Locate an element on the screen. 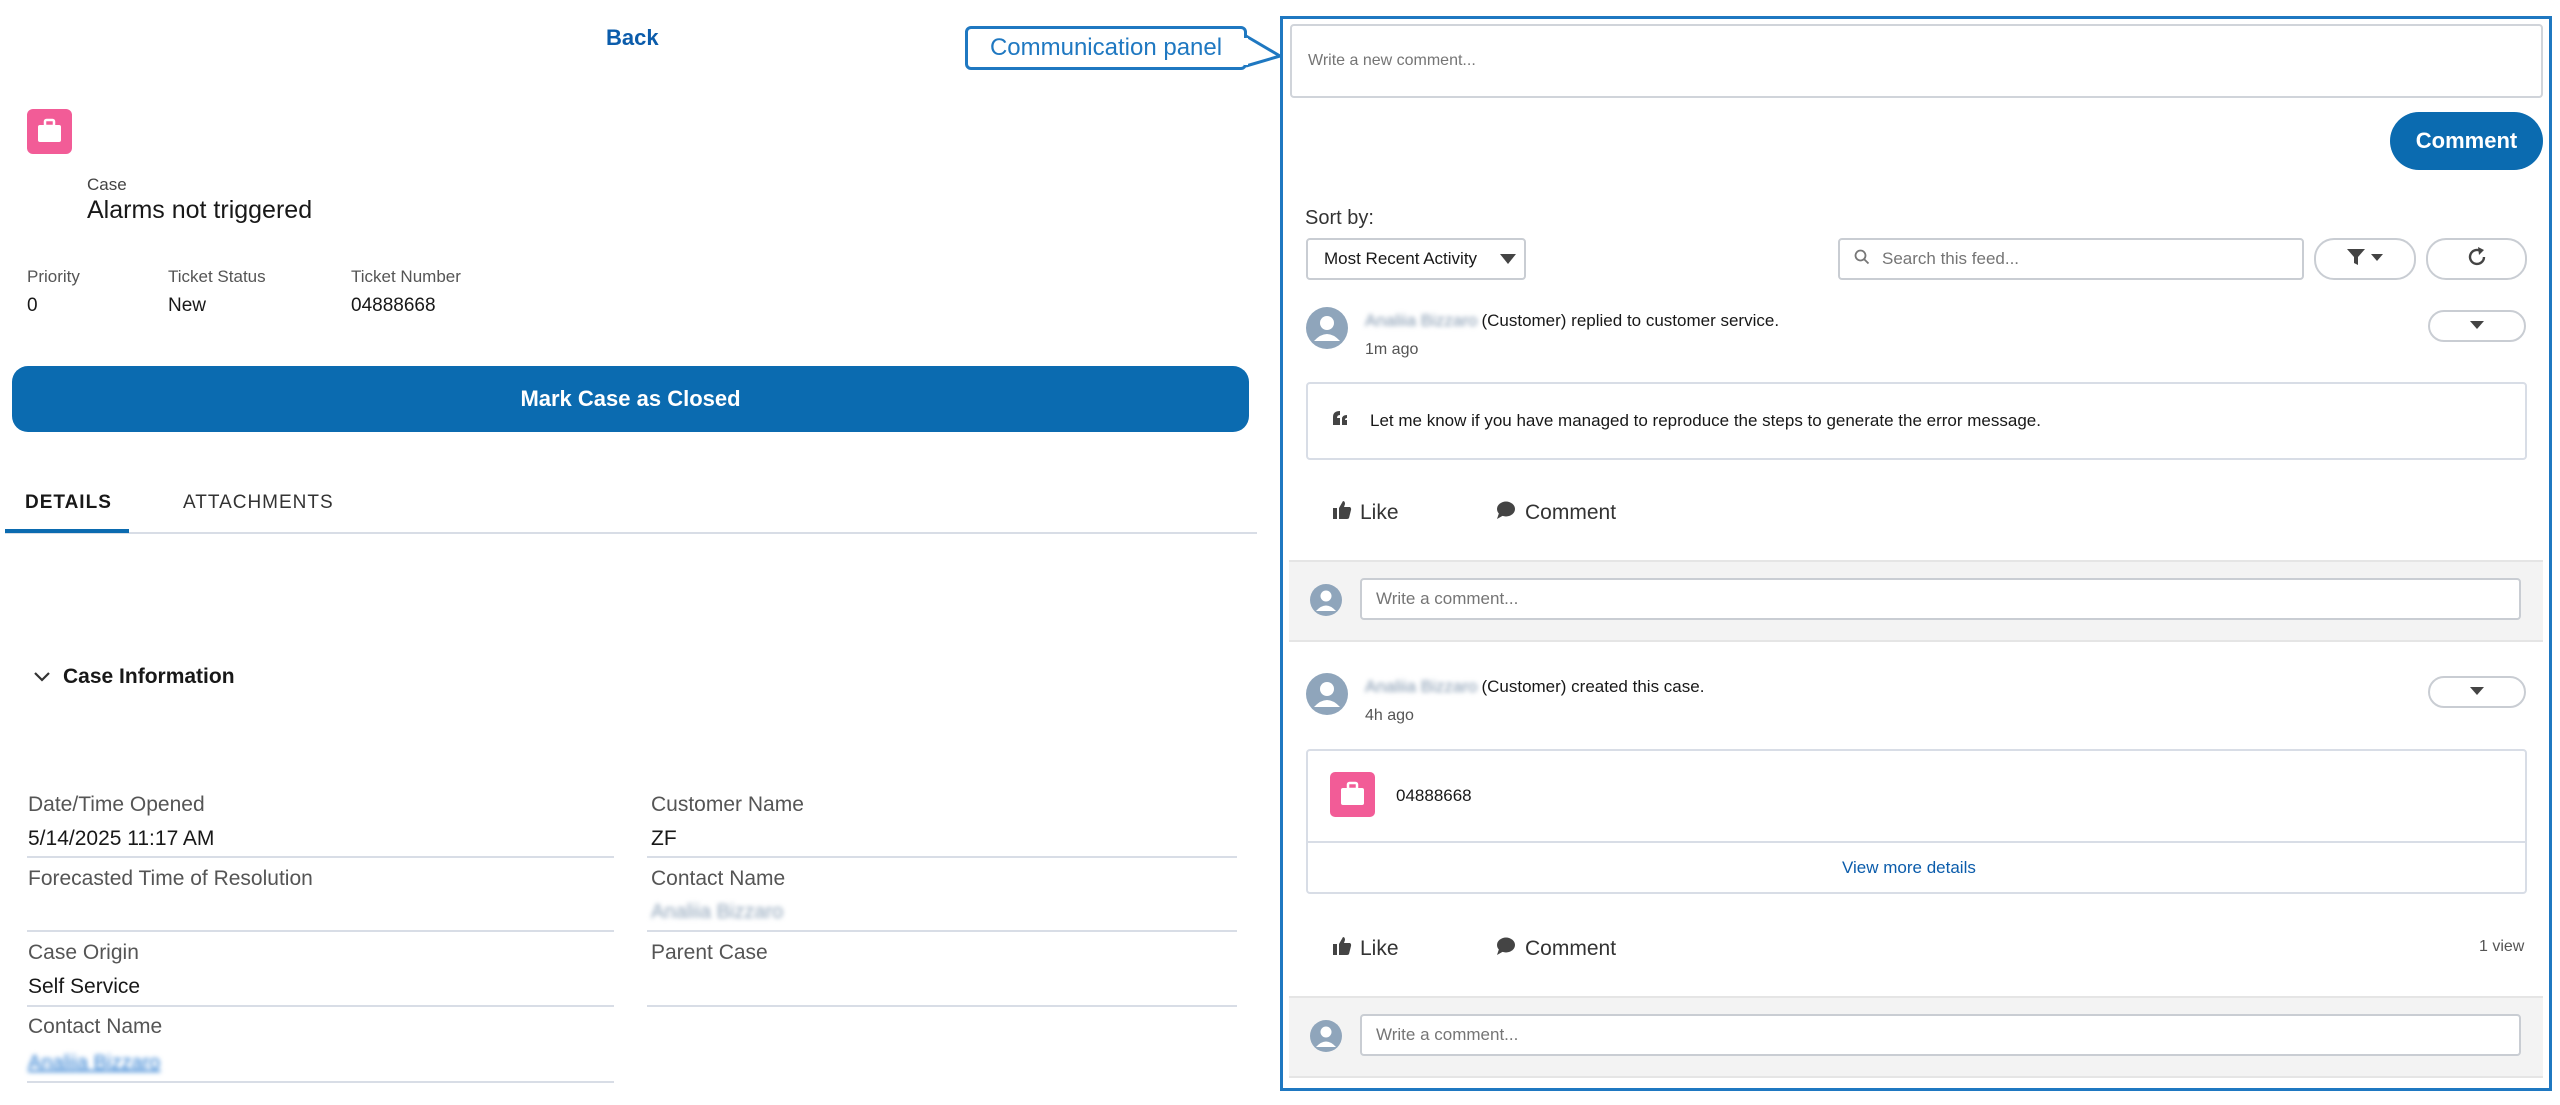 The image size is (2560, 1105). ticket-number-value: 04888668 is located at coordinates (393, 305).